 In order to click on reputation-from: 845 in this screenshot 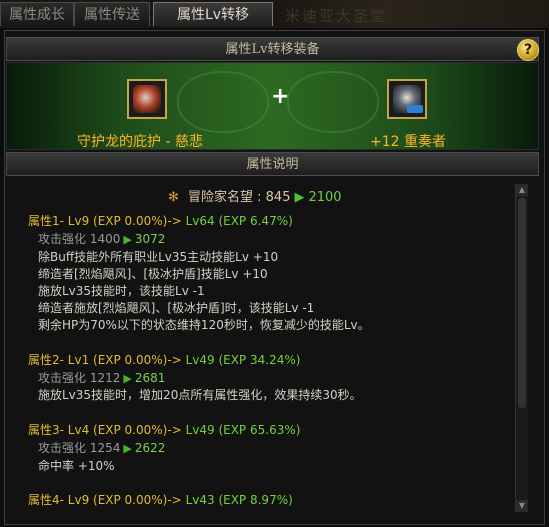, I will do `click(278, 197)`.